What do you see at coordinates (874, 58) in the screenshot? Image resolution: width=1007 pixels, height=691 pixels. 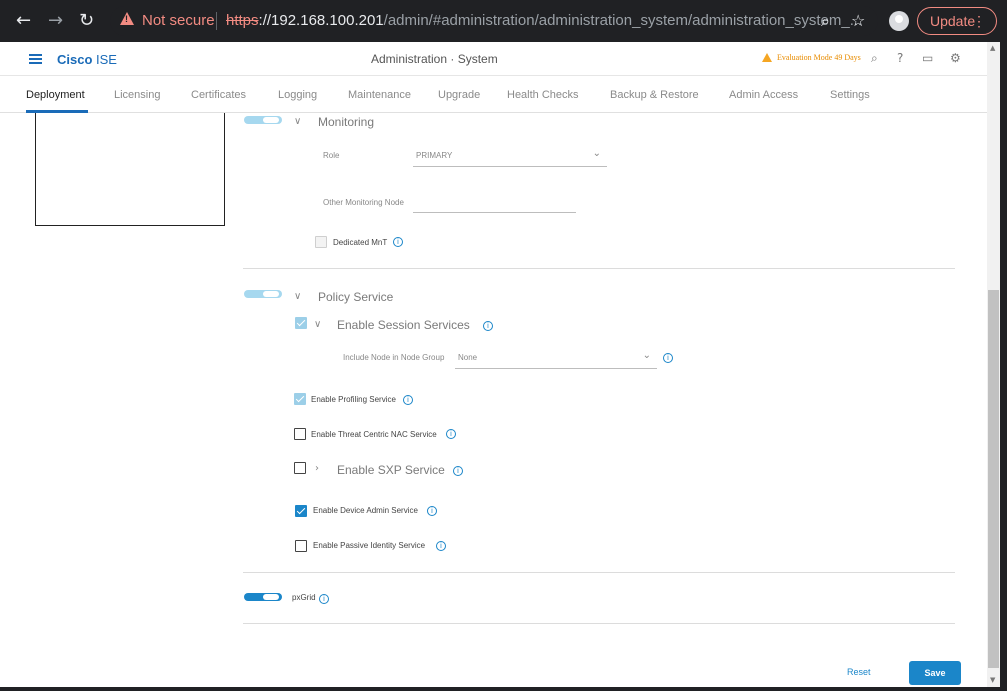 I see `search-icon: ⌕` at bounding box center [874, 58].